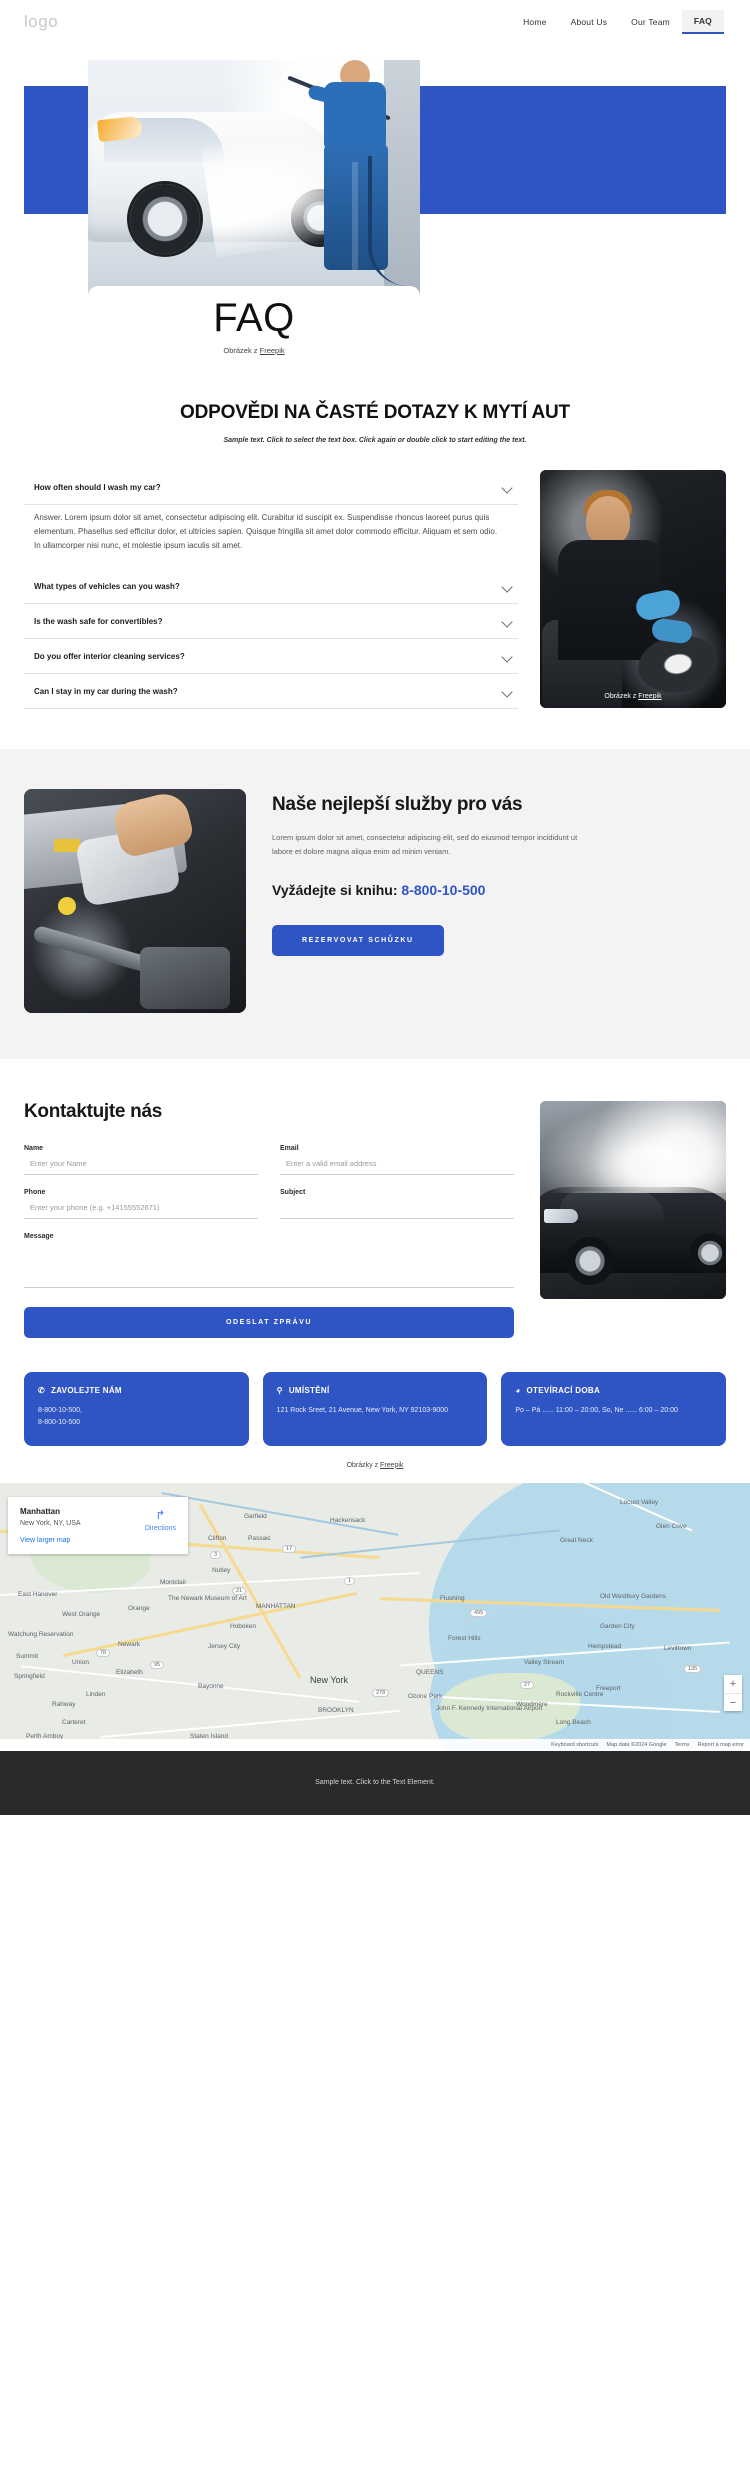 The height and width of the screenshot is (2476, 750). I want to click on faq-item: Do you offer interior cleaning services?, so click(271, 656).